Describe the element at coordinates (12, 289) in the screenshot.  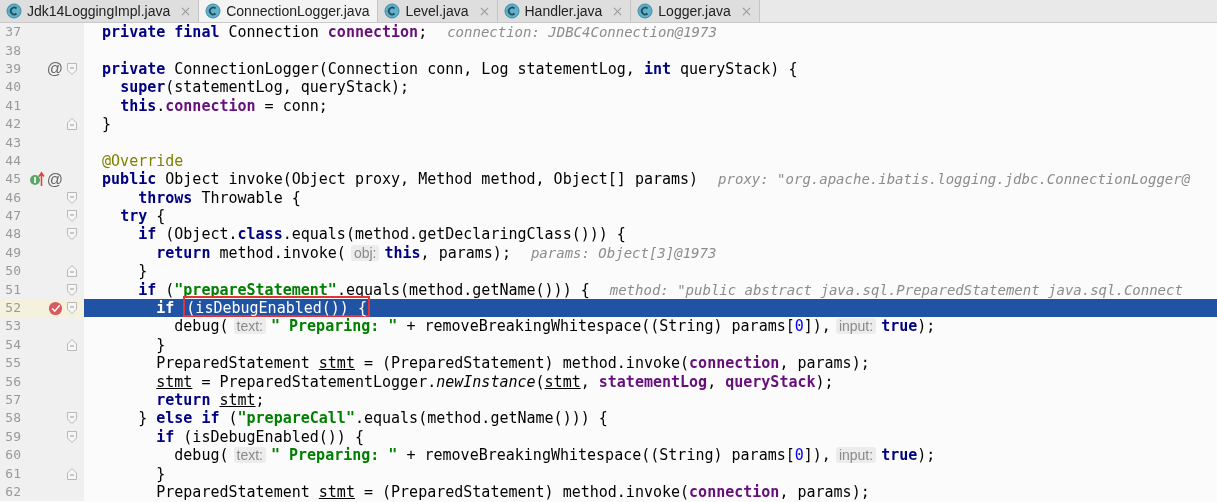
I see `line-number: 51` at that location.